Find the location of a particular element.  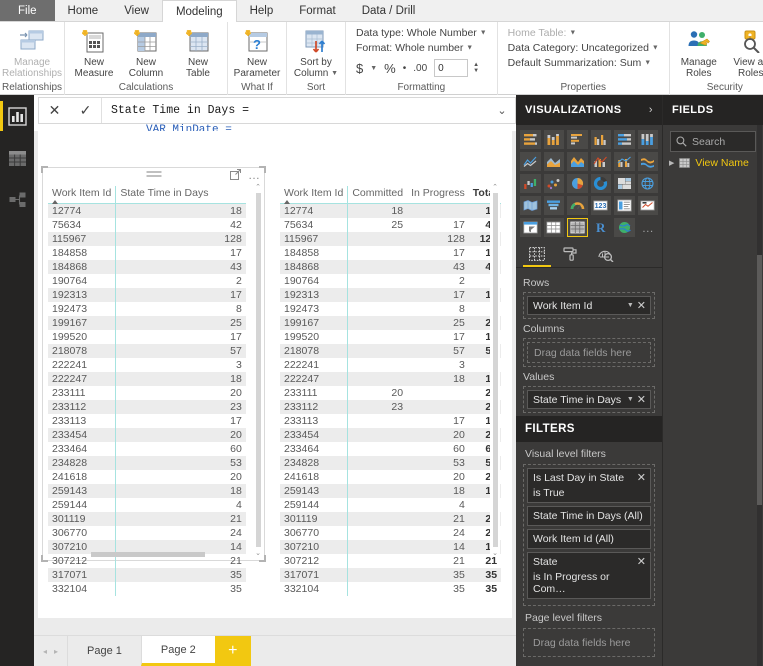

fields-pane-scrollbar is located at coordinates (759, 395).